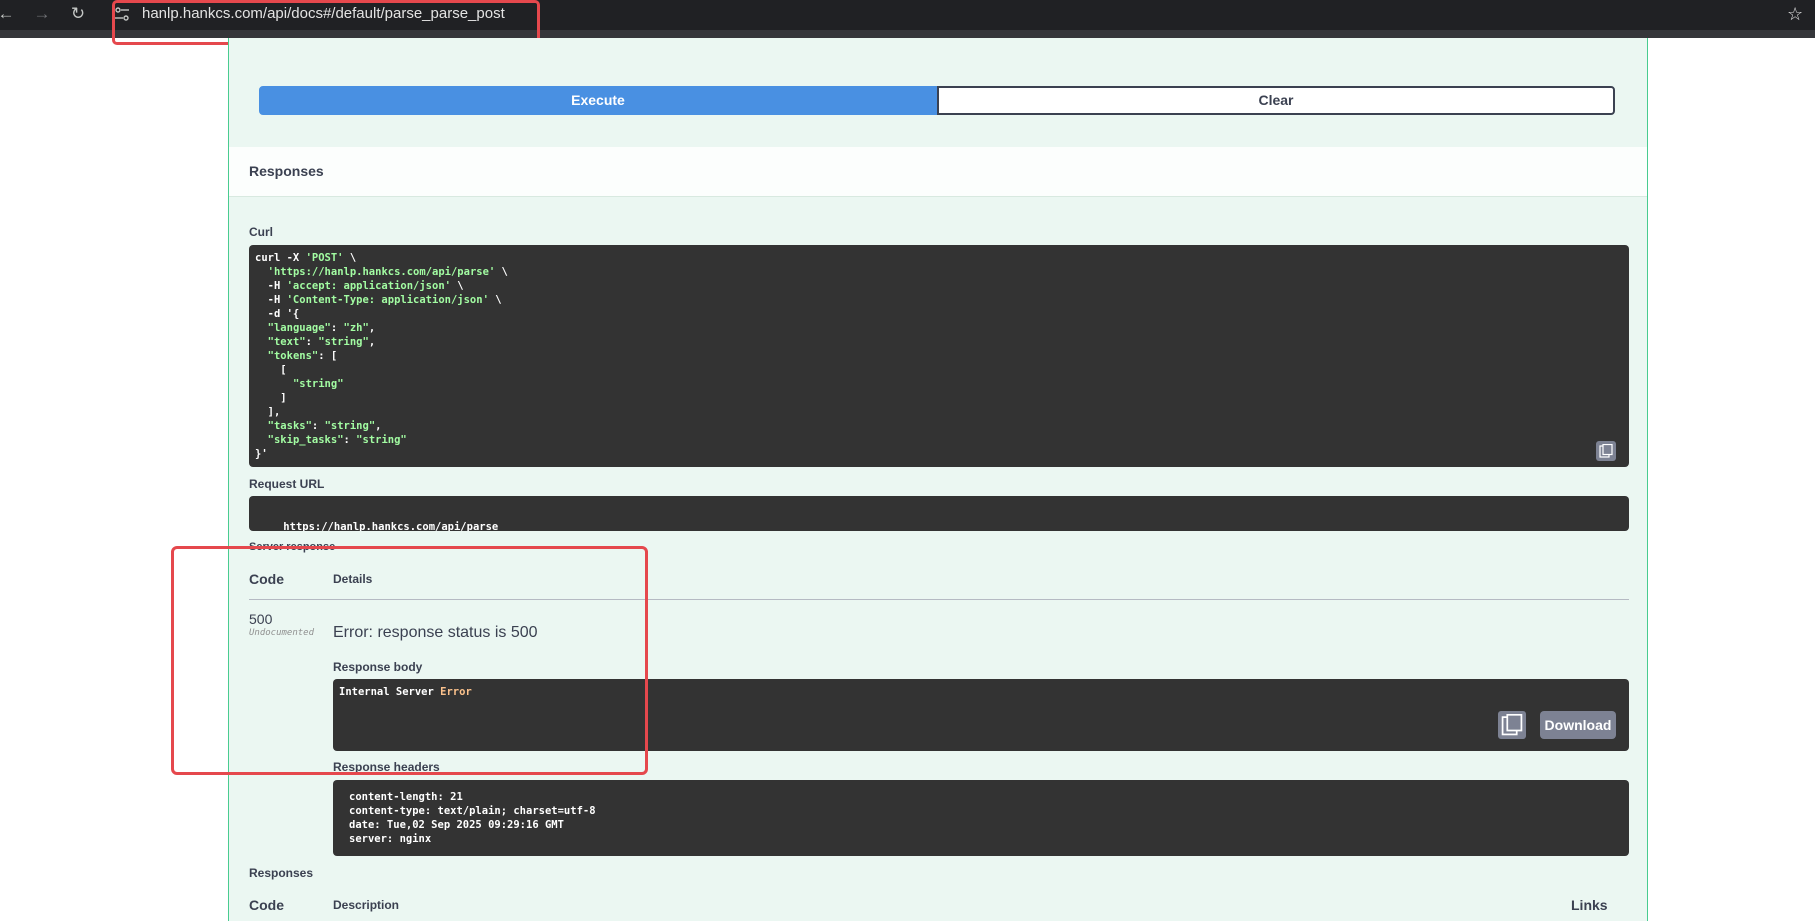 This screenshot has height=921, width=1815. I want to click on curl-line: "tokens": [, so click(302, 356).